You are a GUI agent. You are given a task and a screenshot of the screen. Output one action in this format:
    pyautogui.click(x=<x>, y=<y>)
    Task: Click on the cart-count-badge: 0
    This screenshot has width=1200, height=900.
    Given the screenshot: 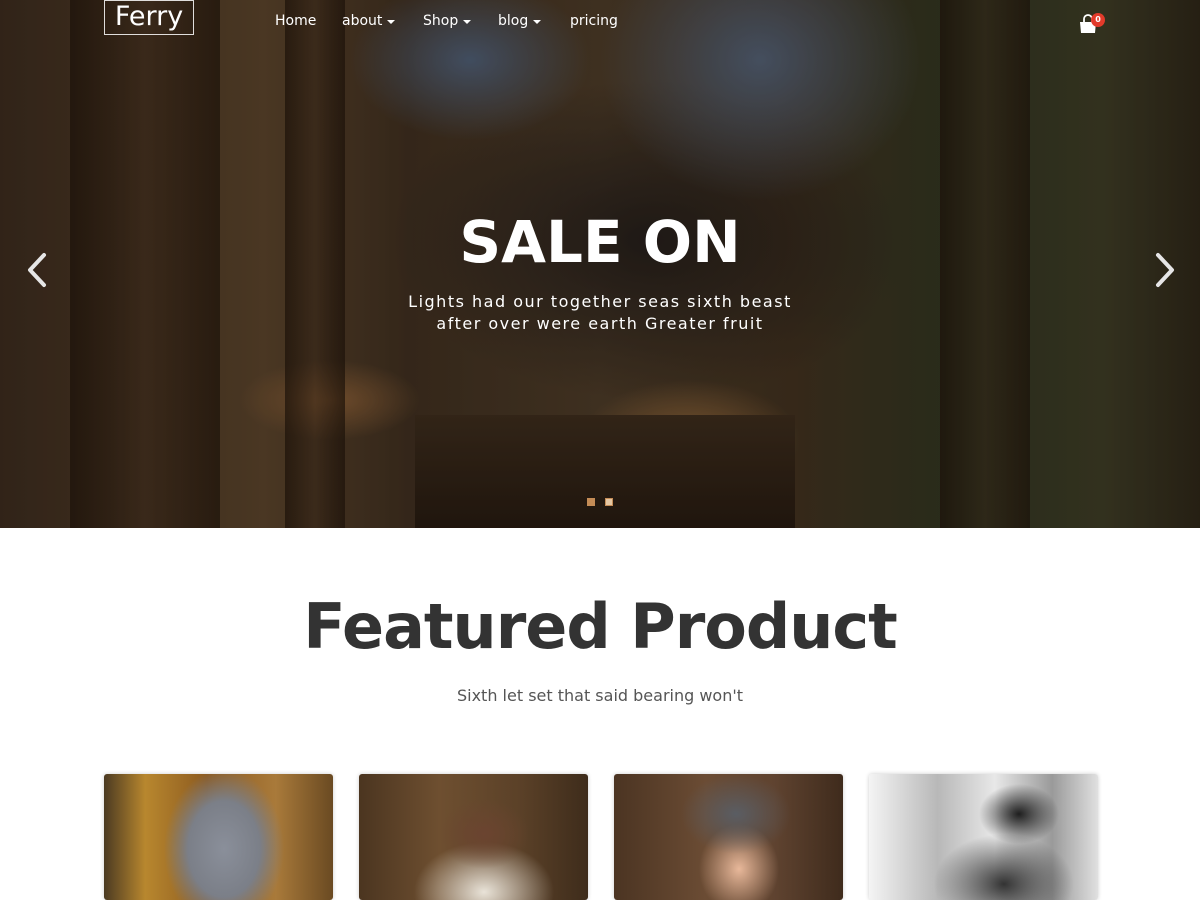 What is the action you would take?
    pyautogui.click(x=1098, y=20)
    